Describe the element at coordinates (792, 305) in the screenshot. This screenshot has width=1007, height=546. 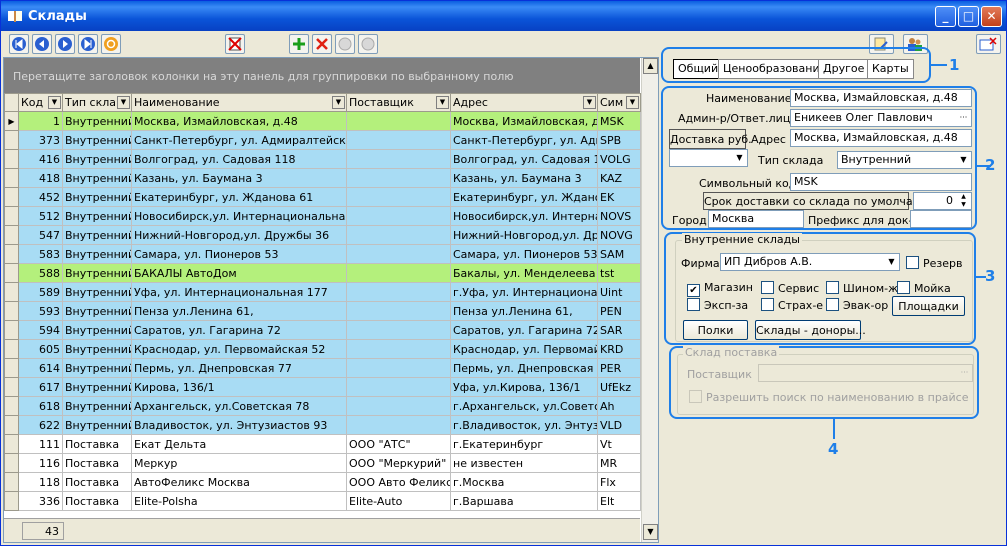
I see `service-checkbox: Страх-е` at that location.